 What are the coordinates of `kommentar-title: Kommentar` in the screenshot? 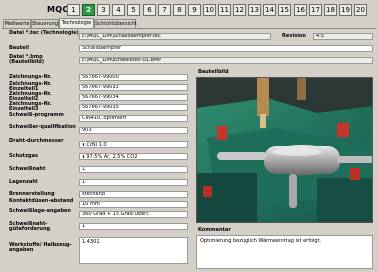 It's located at (214, 230).